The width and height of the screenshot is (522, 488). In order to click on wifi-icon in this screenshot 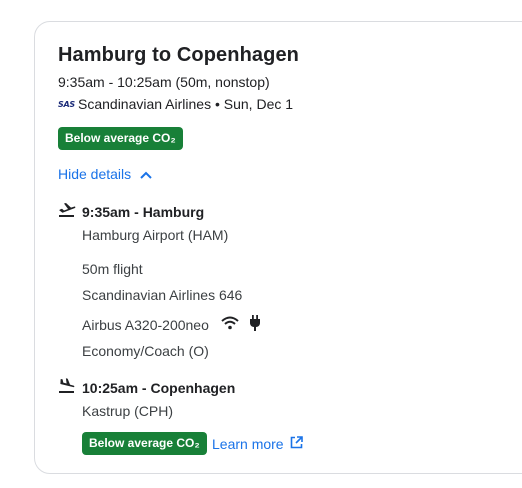, I will do `click(230, 324)`.